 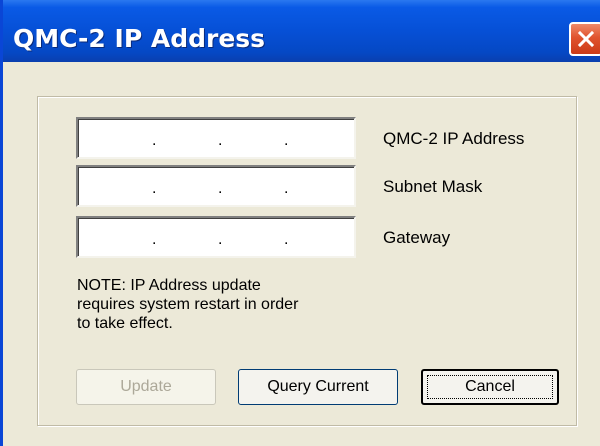 I want to click on cancel-button: Cancel, so click(x=490, y=387).